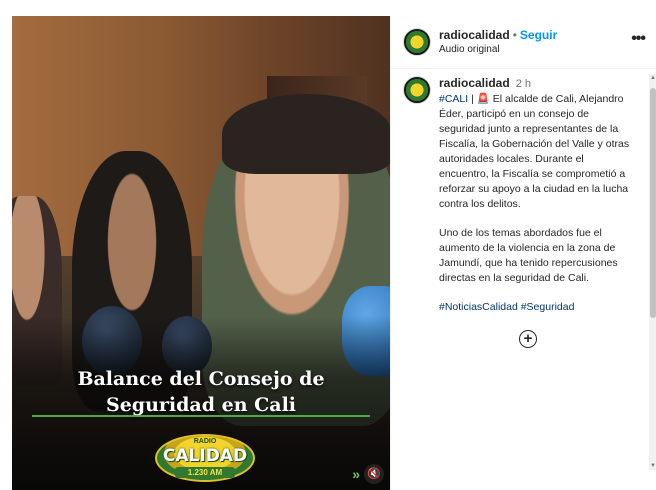 This screenshot has height=490, width=656. What do you see at coordinates (523, 84) in the screenshot?
I see `comment-time: 2 h` at bounding box center [523, 84].